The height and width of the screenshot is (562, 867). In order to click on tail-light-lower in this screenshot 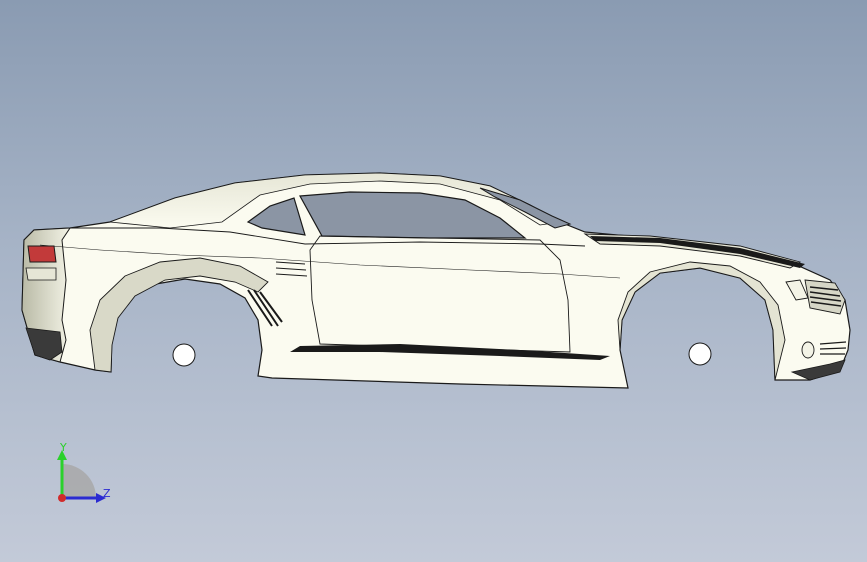, I will do `click(41, 274)`.